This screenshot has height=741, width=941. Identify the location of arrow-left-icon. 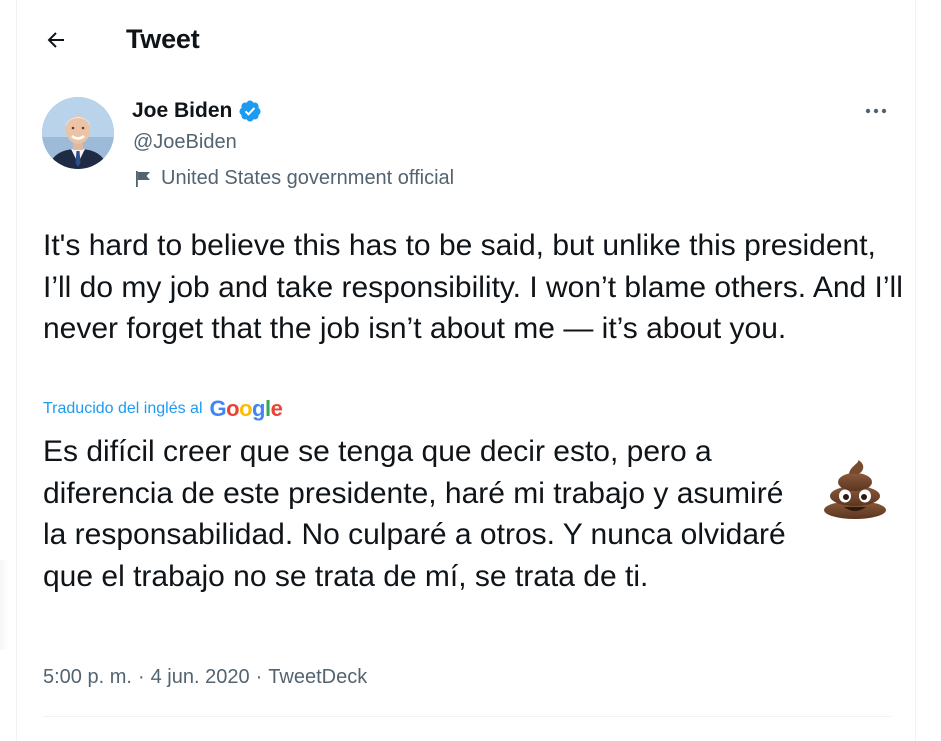
(55, 40).